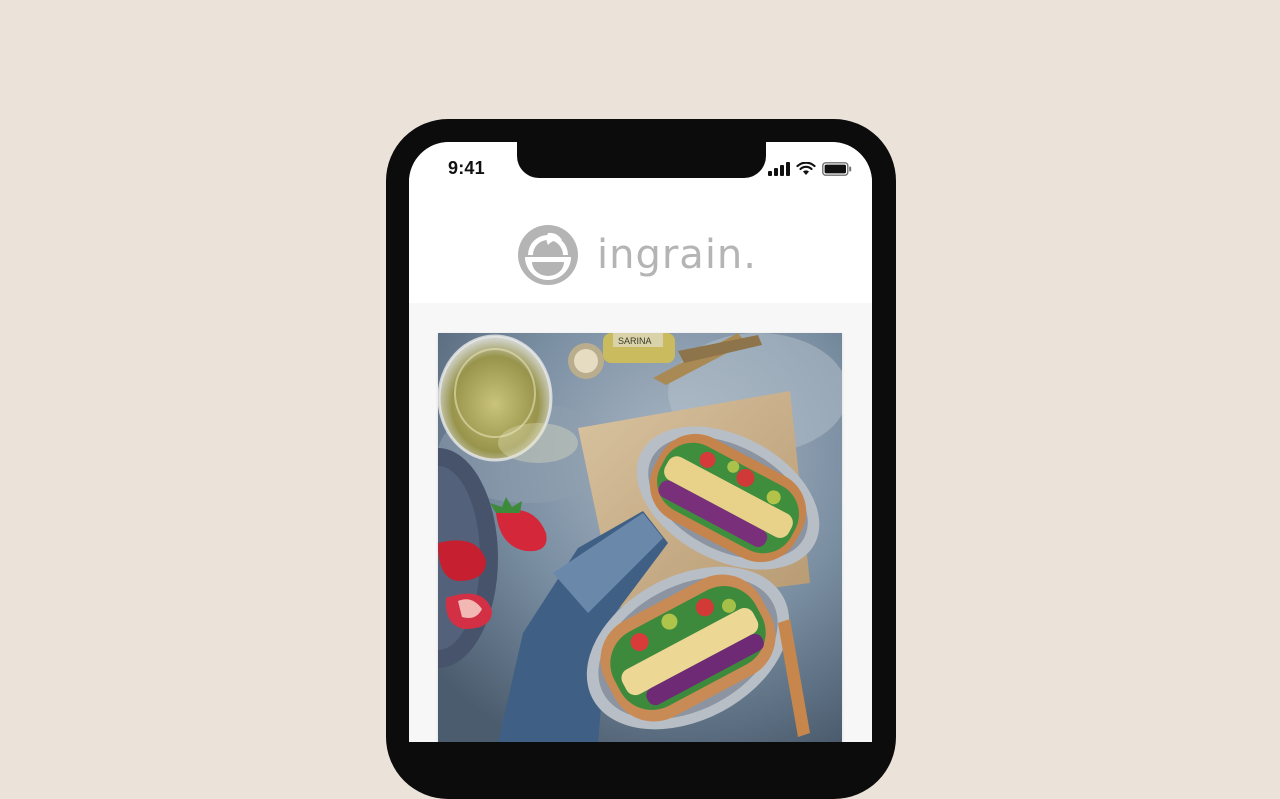 The height and width of the screenshot is (799, 1280). I want to click on status-icons, so click(810, 169).